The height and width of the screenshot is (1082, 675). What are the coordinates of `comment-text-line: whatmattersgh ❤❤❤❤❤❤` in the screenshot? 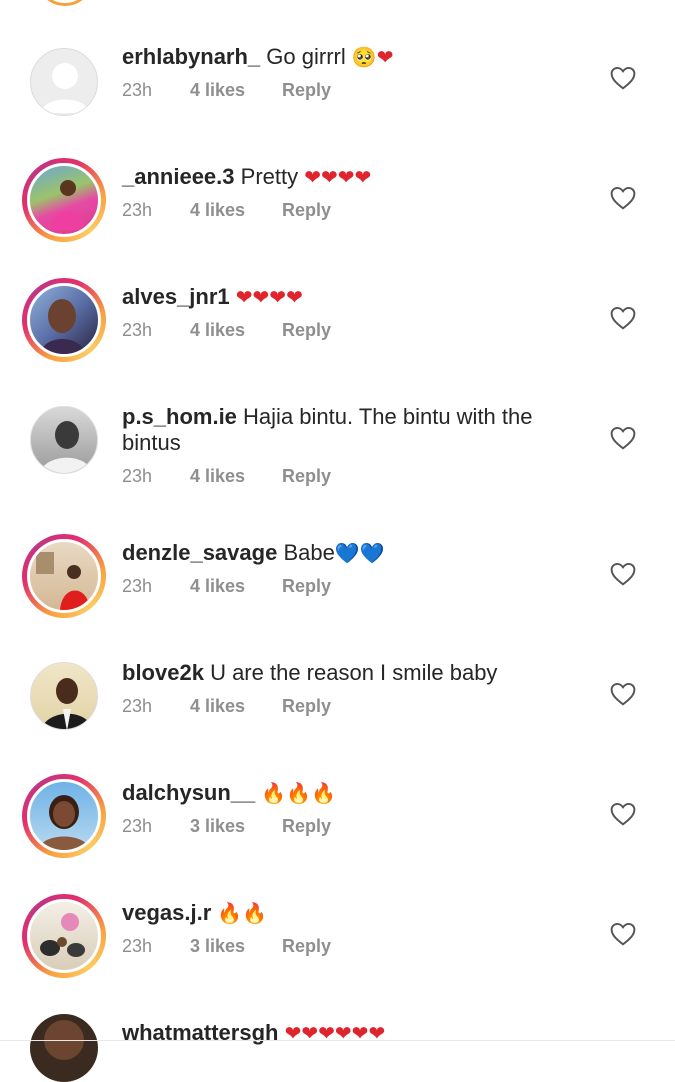 It's located at (352, 1033).